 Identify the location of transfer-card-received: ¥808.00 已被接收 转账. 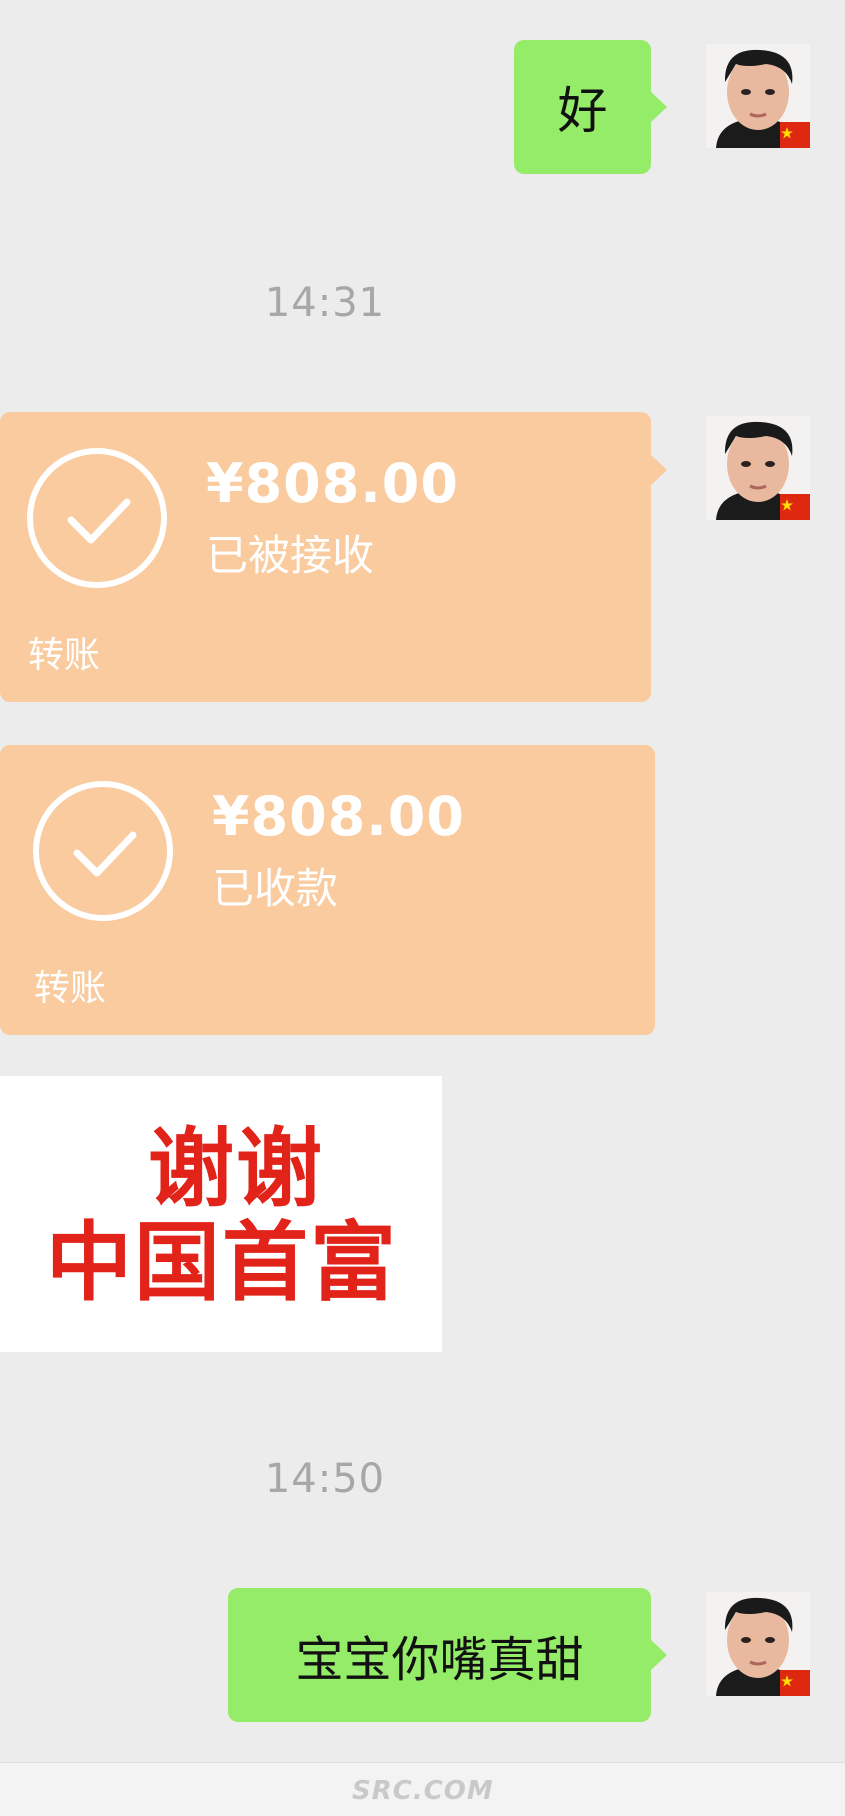
(333, 557).